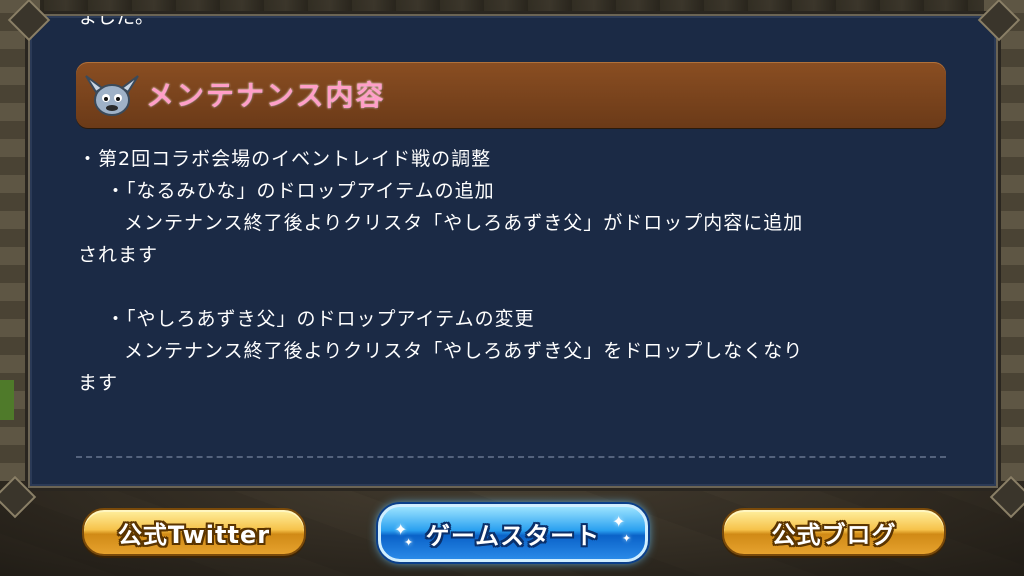  What do you see at coordinates (194, 532) in the screenshot?
I see `official-twitter-button: 公式Twitter` at bounding box center [194, 532].